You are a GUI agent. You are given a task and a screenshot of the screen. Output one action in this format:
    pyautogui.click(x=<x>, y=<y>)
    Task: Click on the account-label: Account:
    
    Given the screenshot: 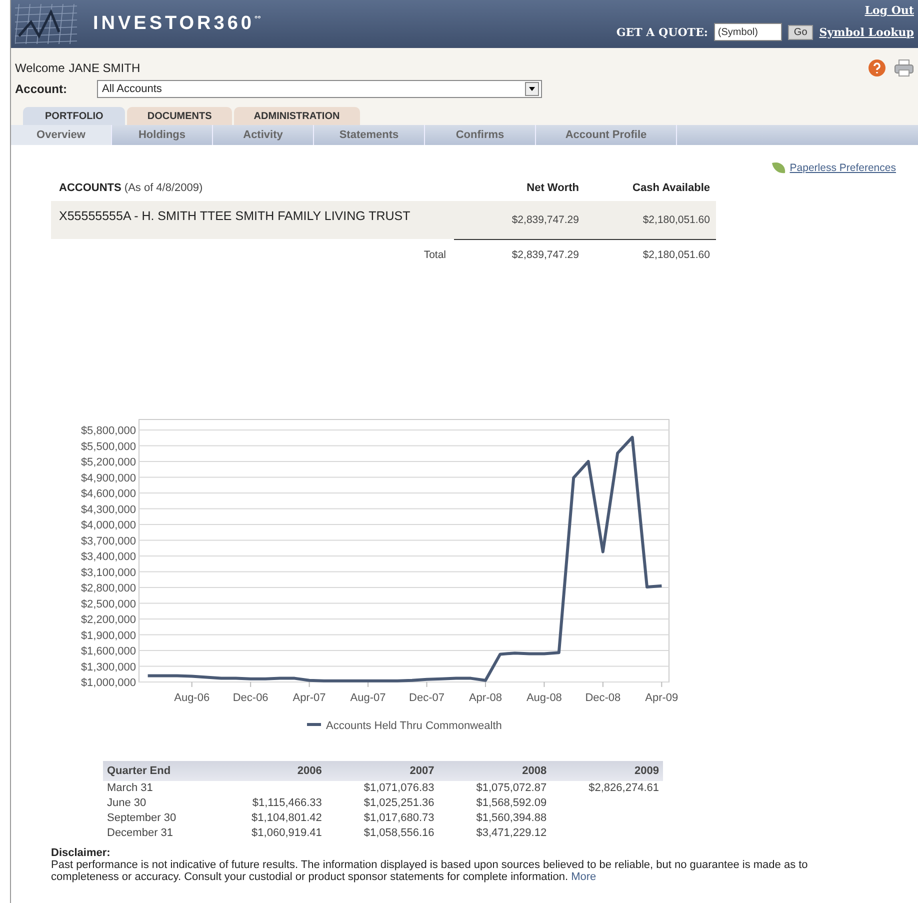 What is the action you would take?
    pyautogui.click(x=41, y=89)
    